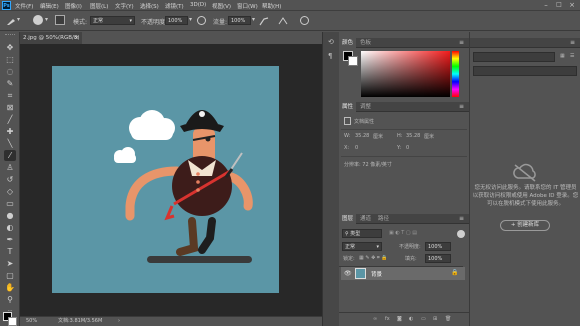 The width and height of the screenshot is (580, 326). What do you see at coordinates (10, 263) in the screenshot?
I see `path-select-tool-icon: ➤` at bounding box center [10, 263].